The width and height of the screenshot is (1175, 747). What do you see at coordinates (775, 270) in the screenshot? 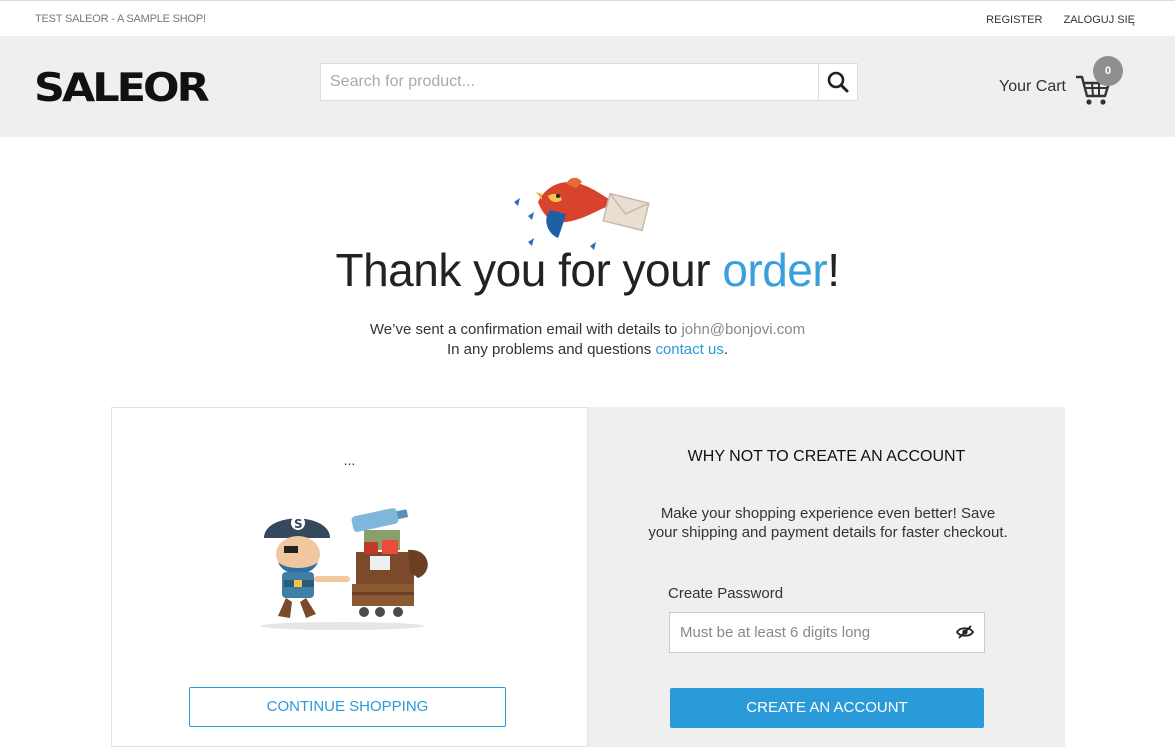
I see `title-accent: order` at bounding box center [775, 270].